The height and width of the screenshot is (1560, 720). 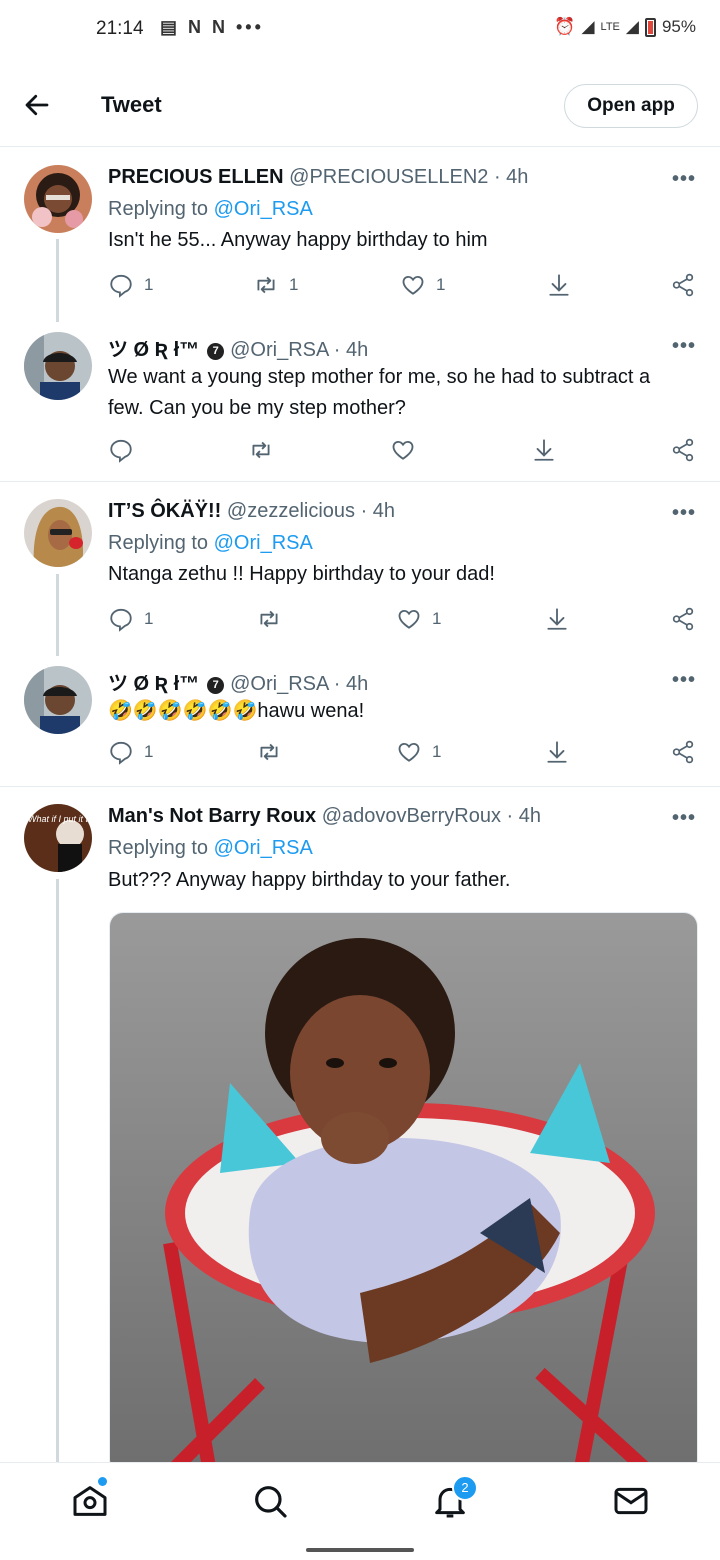 I want to click on retweet-button: 1, so click(x=275, y=285).